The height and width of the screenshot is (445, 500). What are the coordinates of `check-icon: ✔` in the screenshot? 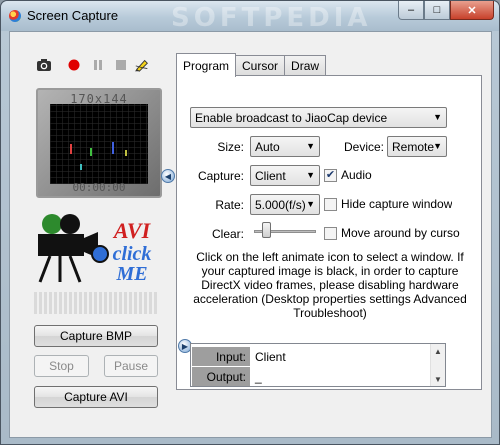 It's located at (330, 175).